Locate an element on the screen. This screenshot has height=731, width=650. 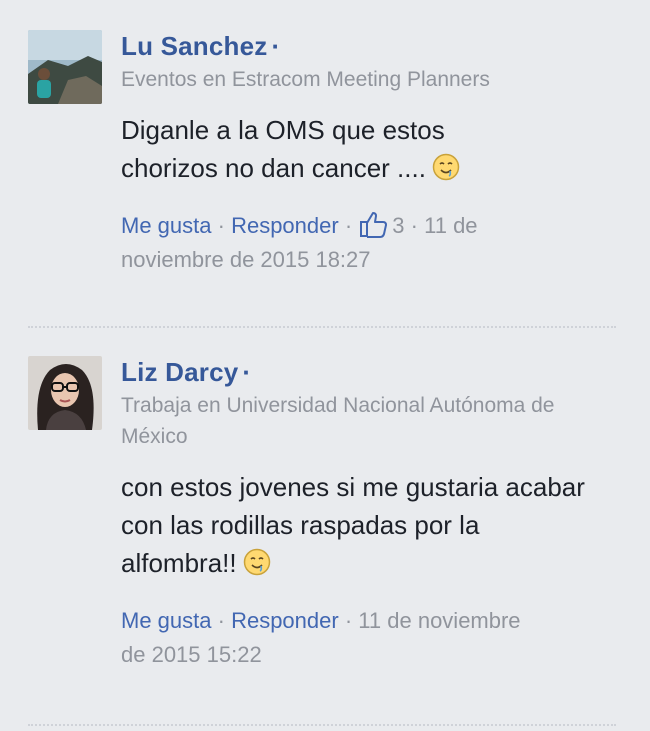
author-subtitle: Eventos en Estracom Meeting Planners is located at coordinates (305, 79).